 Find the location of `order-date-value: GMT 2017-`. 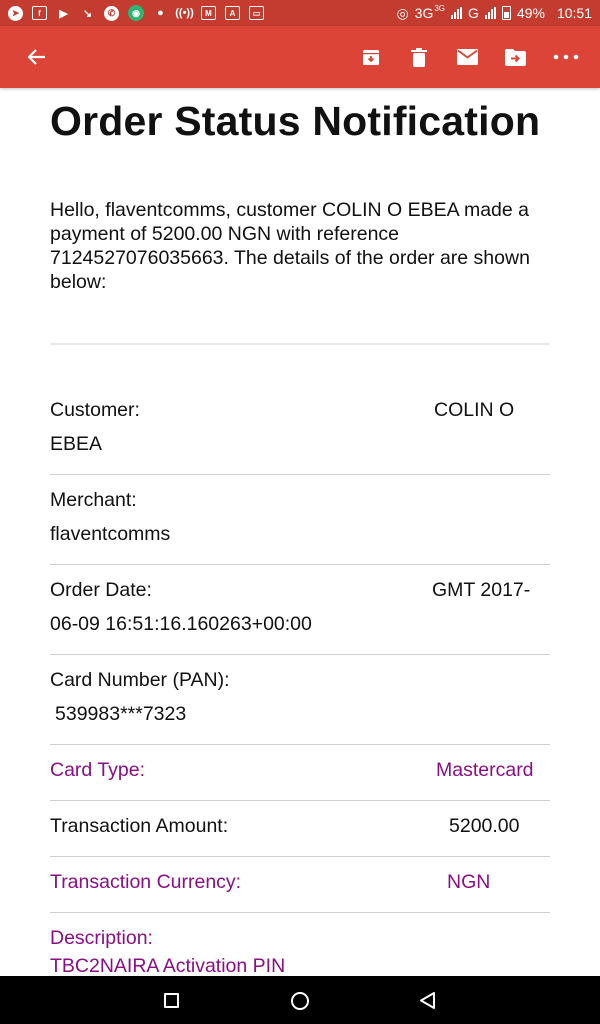

order-date-value: GMT 2017- is located at coordinates (481, 590).